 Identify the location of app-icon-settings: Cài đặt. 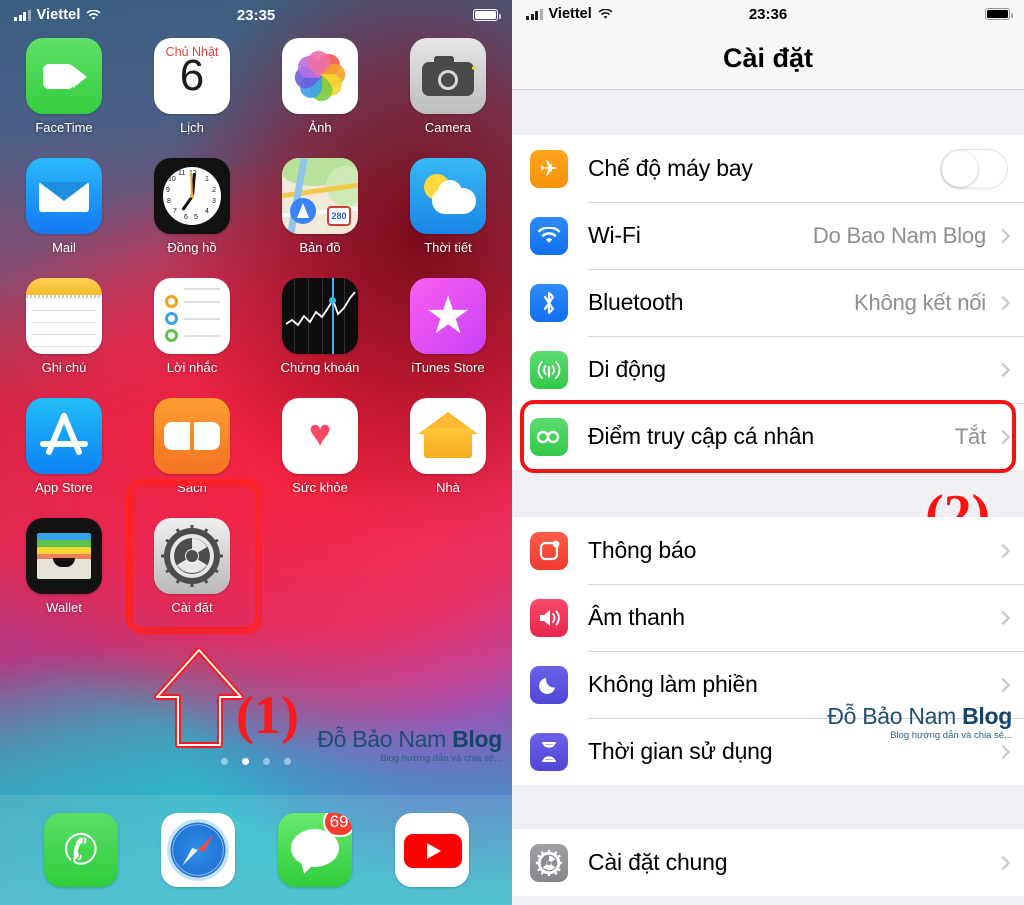
(192, 574).